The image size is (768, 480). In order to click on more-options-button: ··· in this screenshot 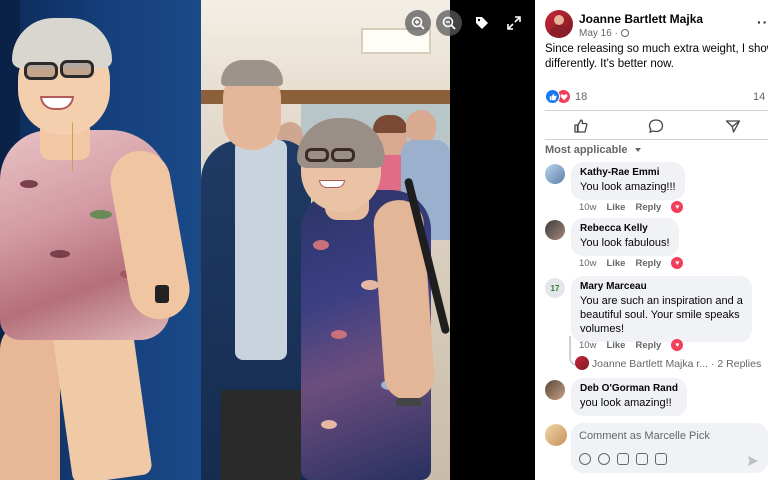, I will do `click(762, 22)`.